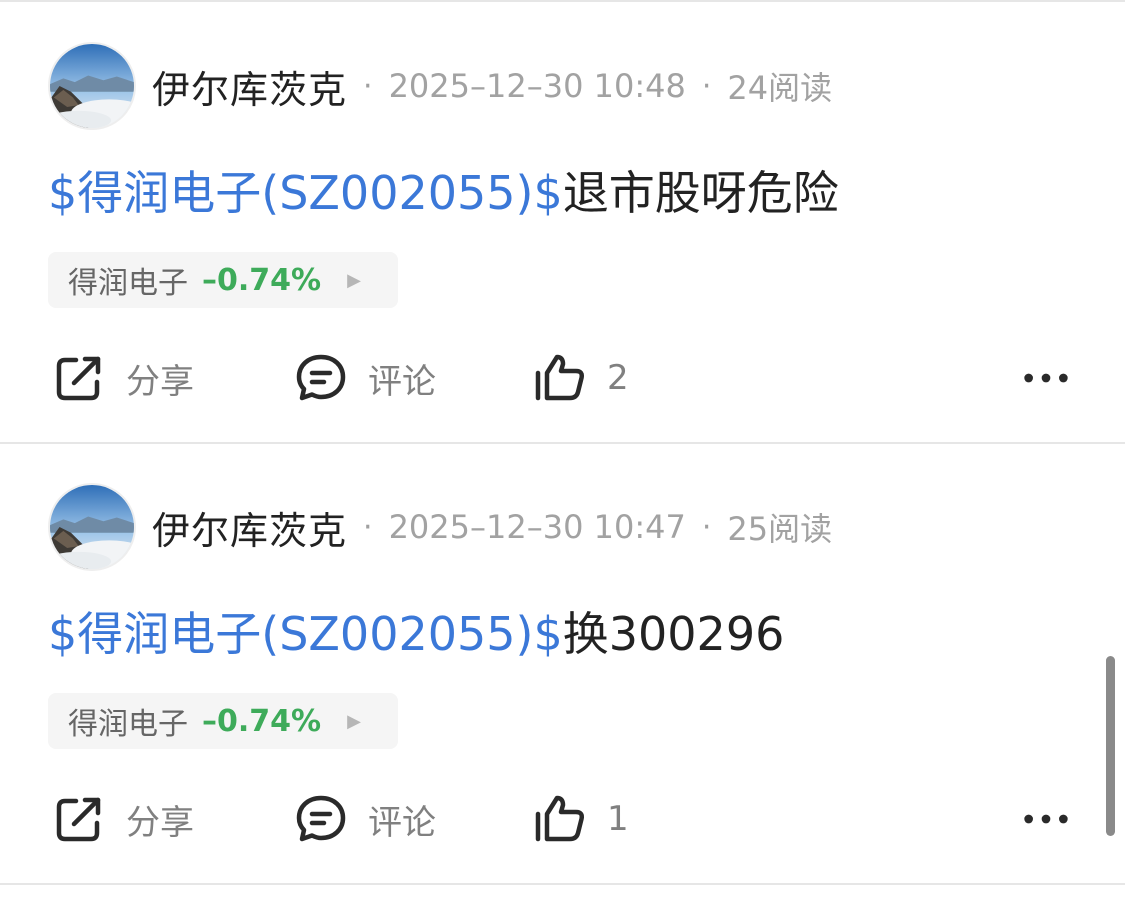 The image size is (1125, 904). I want to click on like-count: 2, so click(618, 378).